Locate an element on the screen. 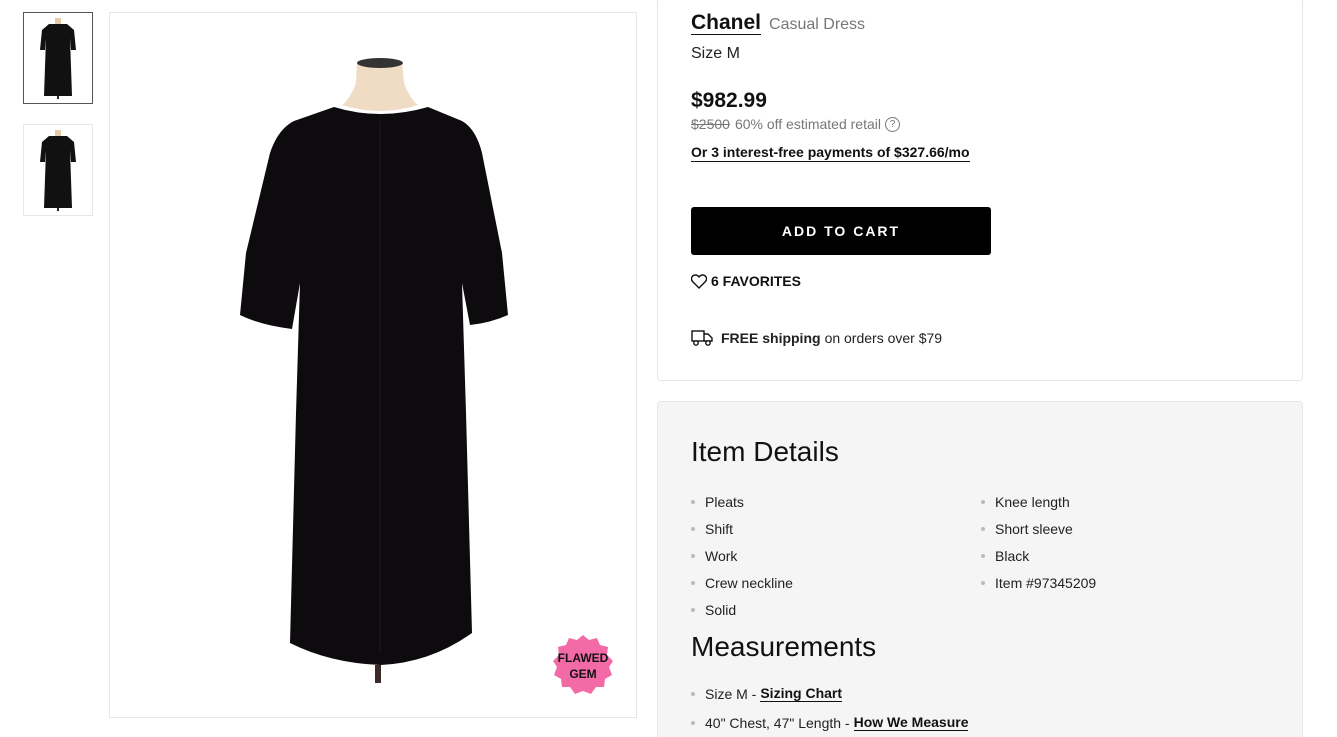  item-details-title: Item Details is located at coordinates (765, 451).